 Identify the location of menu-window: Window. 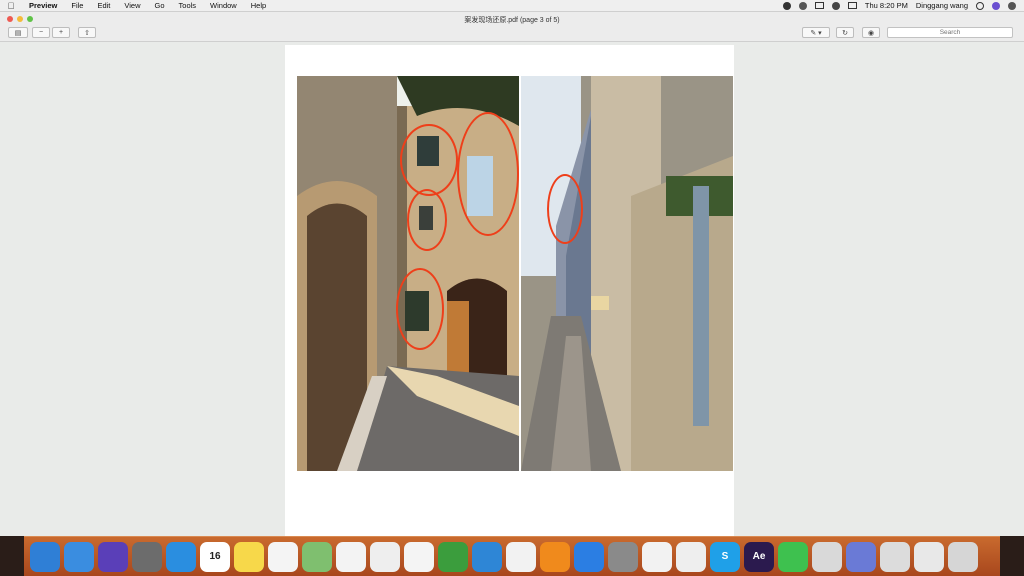
(223, 5).